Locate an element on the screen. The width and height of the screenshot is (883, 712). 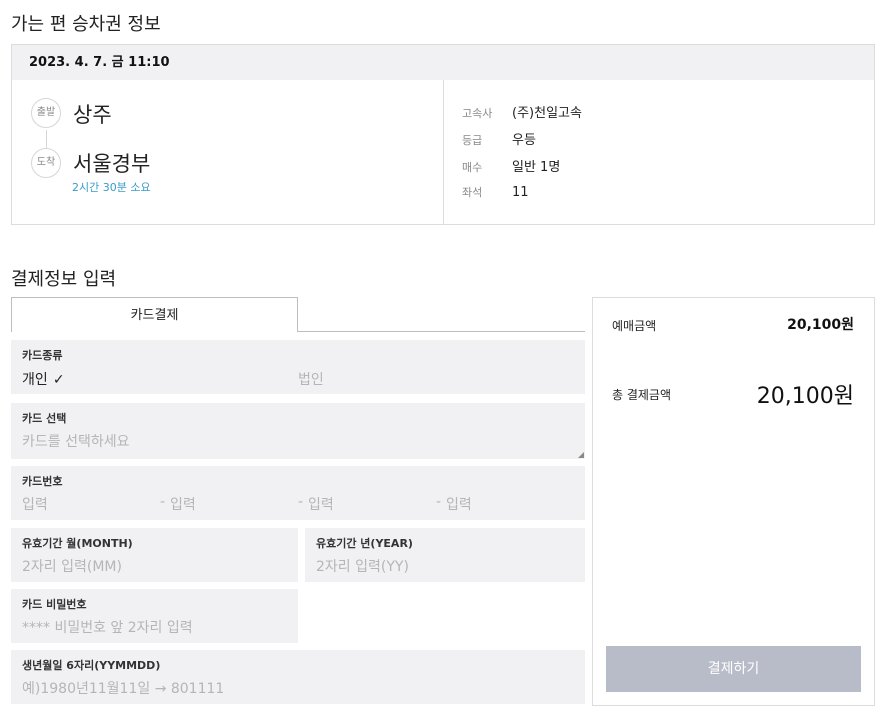
route-connector is located at coordinates (46, 139).